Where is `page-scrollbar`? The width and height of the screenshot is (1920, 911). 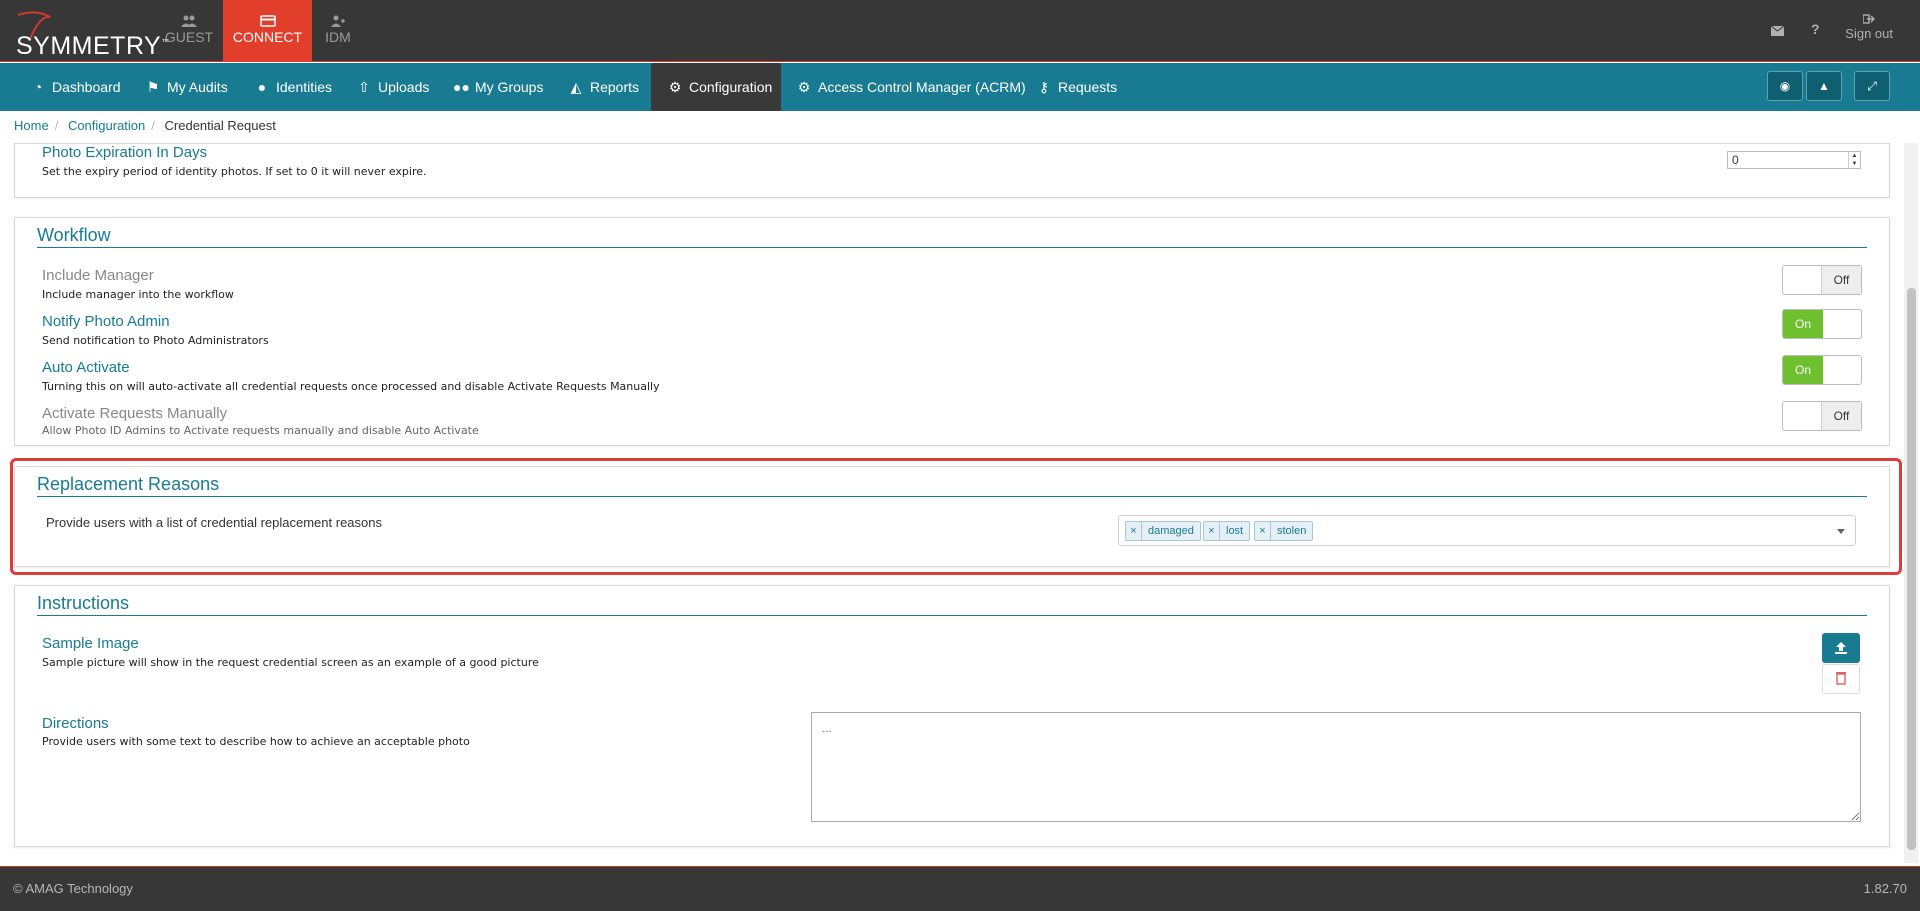 page-scrollbar is located at coordinates (1911, 503).